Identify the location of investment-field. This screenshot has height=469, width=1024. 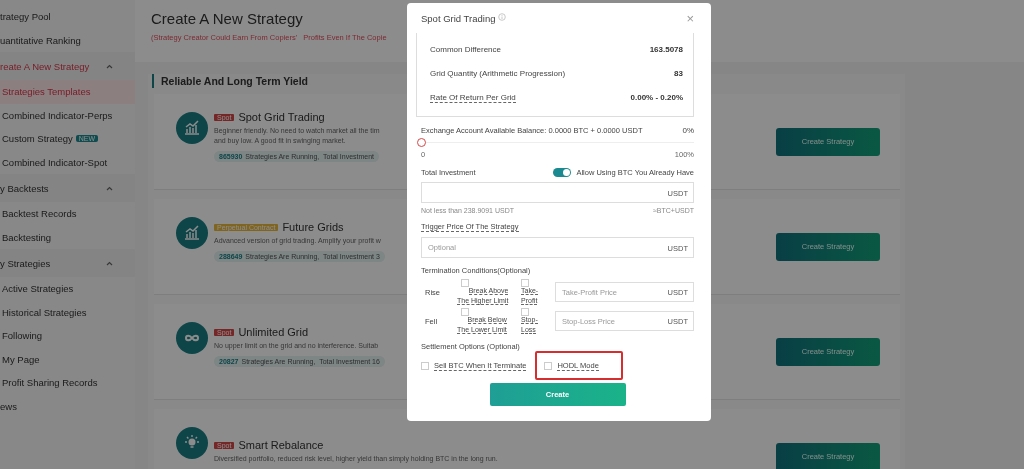
(557, 192).